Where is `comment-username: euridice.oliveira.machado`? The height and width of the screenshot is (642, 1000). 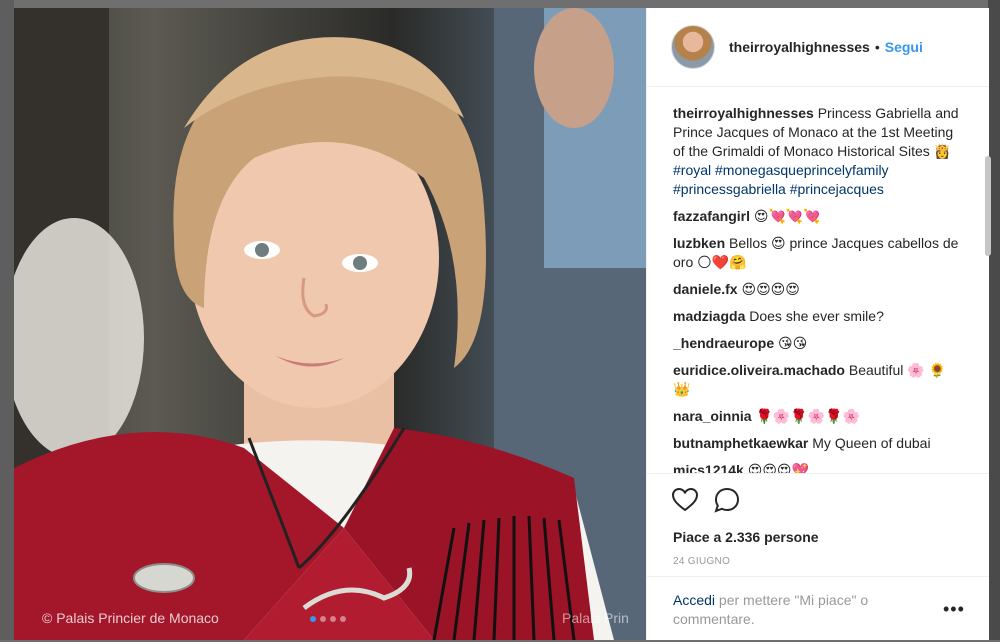
comment-username: euridice.oliveira.machado is located at coordinates (759, 370).